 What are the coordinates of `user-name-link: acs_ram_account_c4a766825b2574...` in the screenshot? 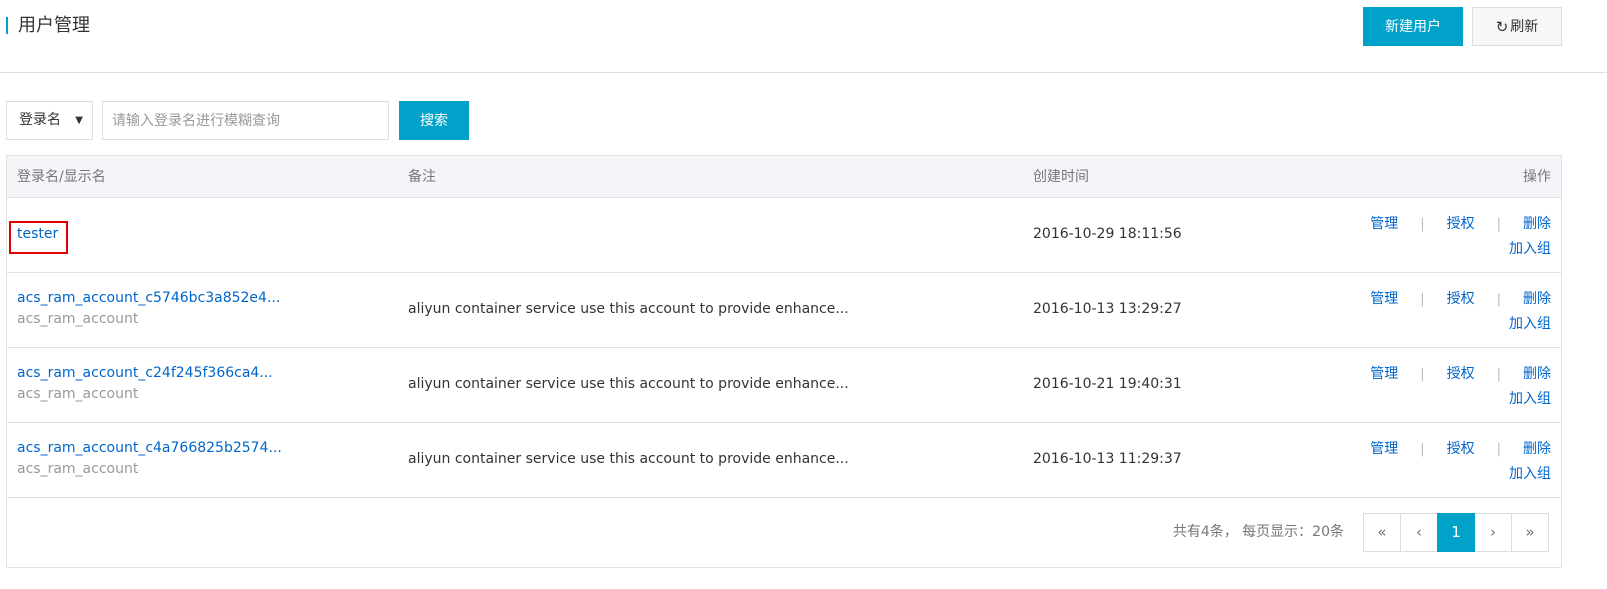 It's located at (149, 448).